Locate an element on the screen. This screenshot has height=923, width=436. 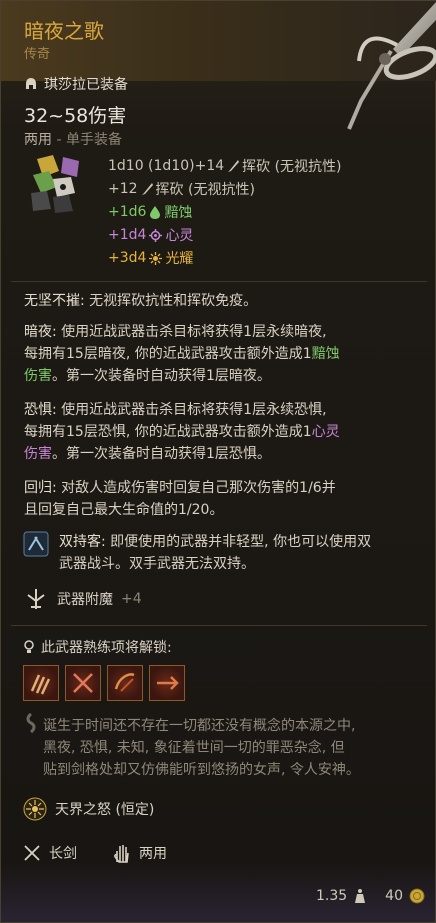
sweep-icon is located at coordinates (124, 682).